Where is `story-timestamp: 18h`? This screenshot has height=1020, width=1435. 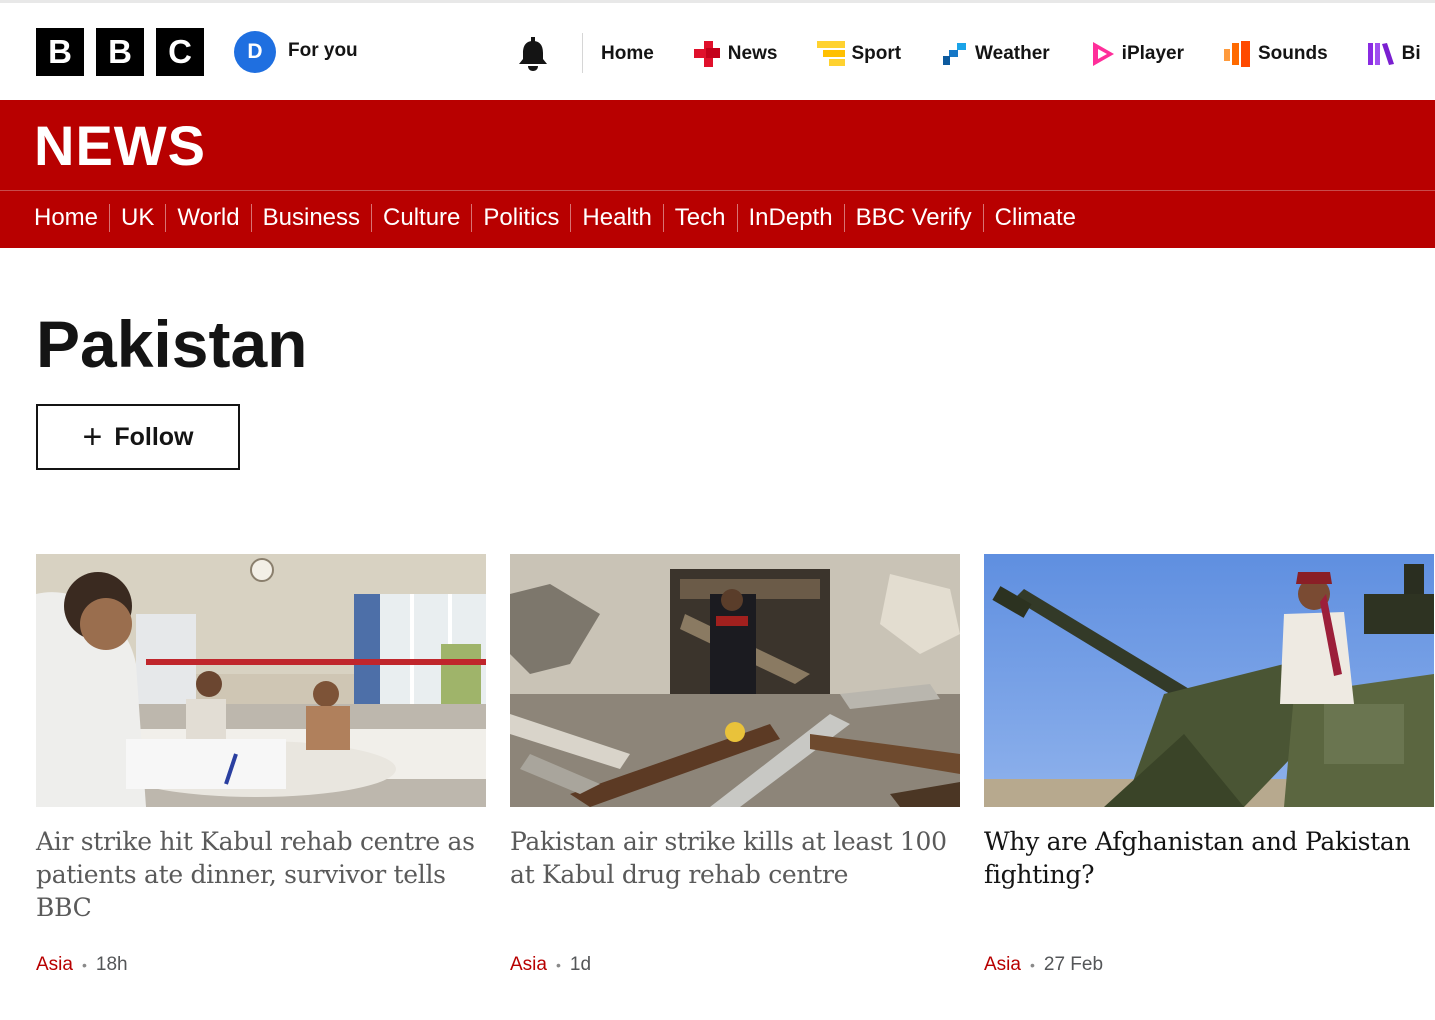 story-timestamp: 18h is located at coordinates (111, 964).